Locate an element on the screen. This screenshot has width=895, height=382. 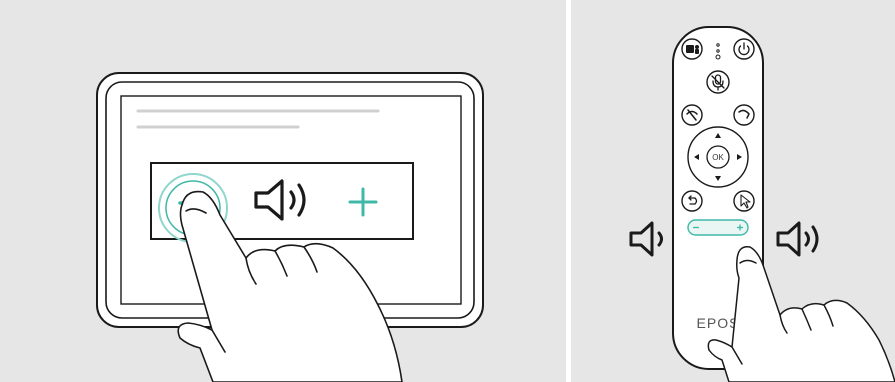
brand-logo: EPOS is located at coordinates (718, 323).